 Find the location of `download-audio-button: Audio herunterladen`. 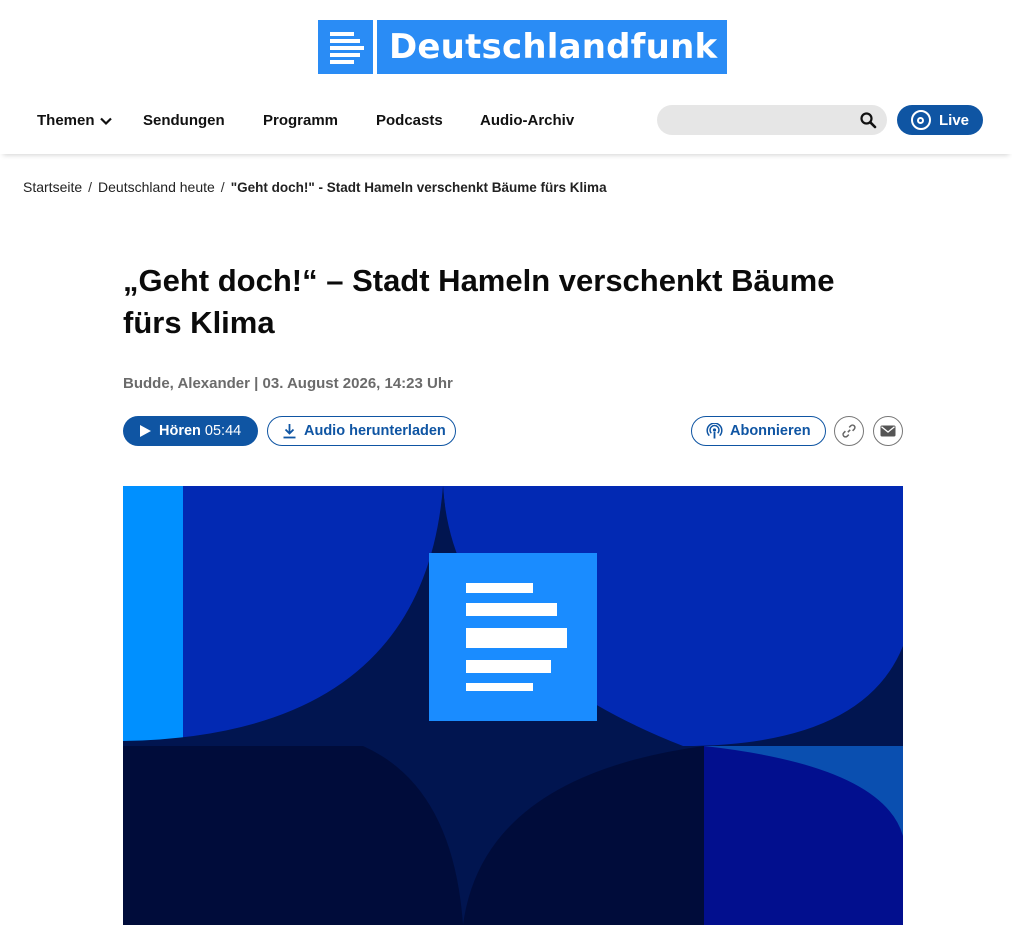

download-audio-button: Audio herunterladen is located at coordinates (361, 431).